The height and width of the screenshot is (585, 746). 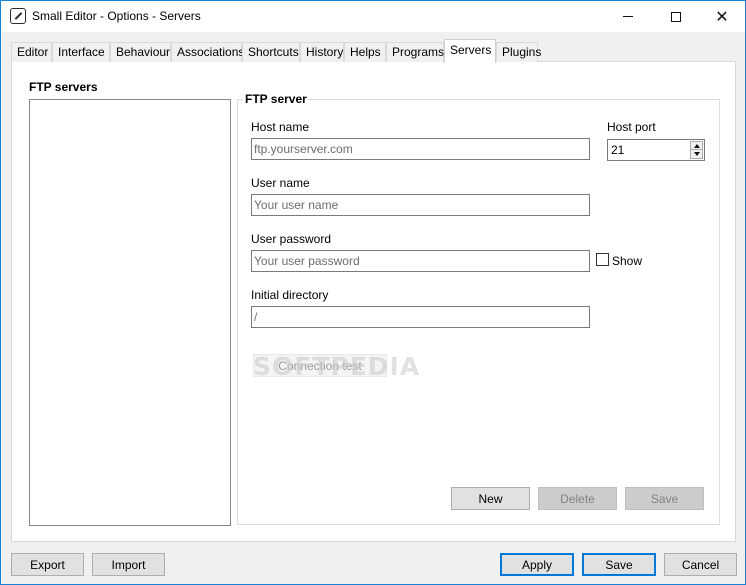 I want to click on tab-programs: Programs, so click(x=415, y=52).